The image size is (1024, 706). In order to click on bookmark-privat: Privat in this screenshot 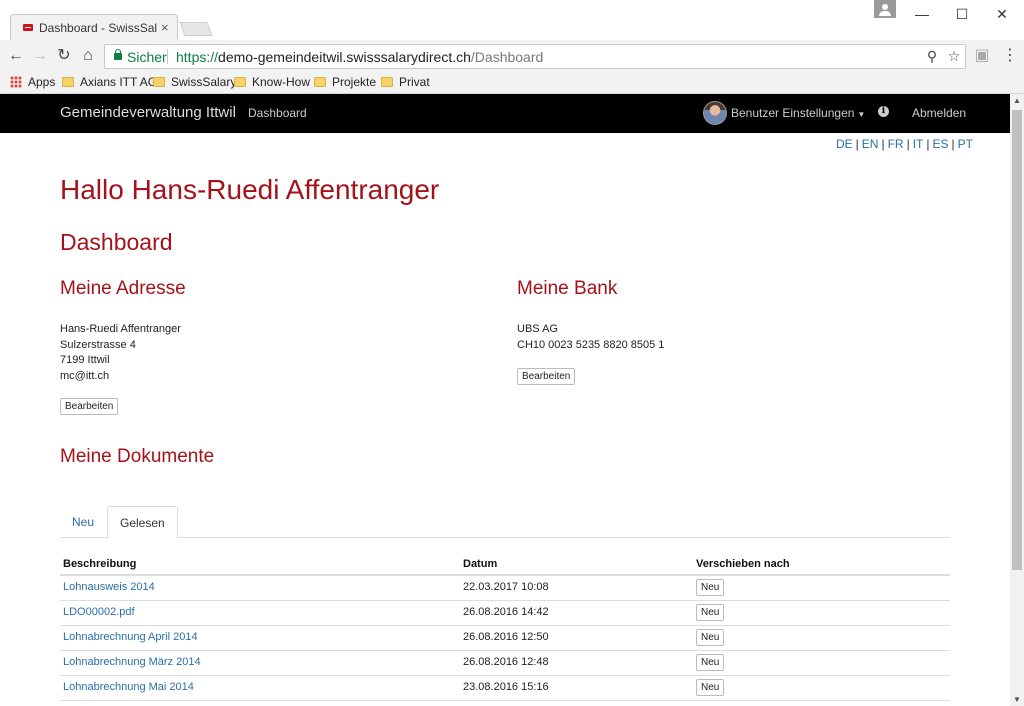, I will do `click(405, 83)`.